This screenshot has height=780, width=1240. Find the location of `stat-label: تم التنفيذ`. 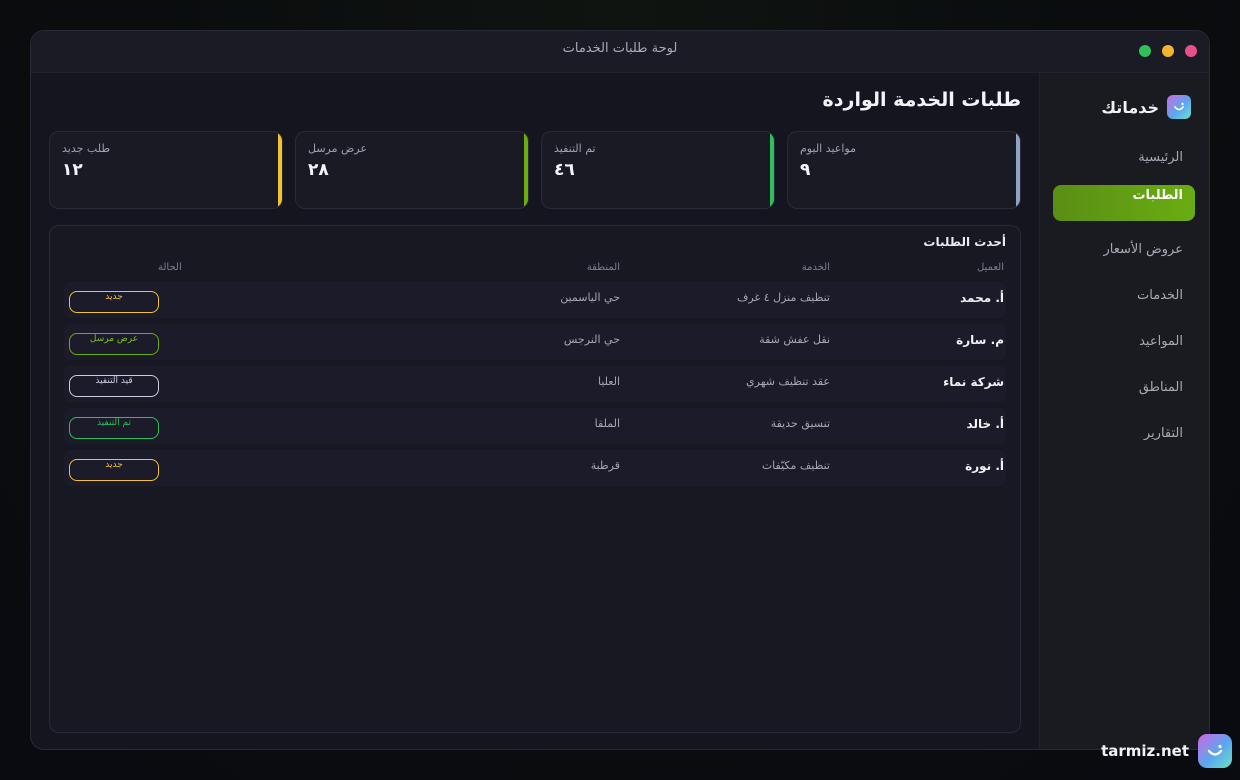

stat-label: تم التنفيذ is located at coordinates (575, 148).